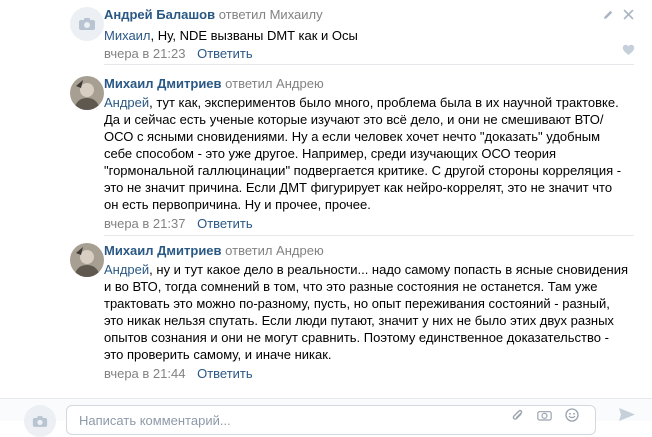 This screenshot has width=652, height=437. I want to click on comment-replied-to: ответил Михаилу, so click(271, 14).